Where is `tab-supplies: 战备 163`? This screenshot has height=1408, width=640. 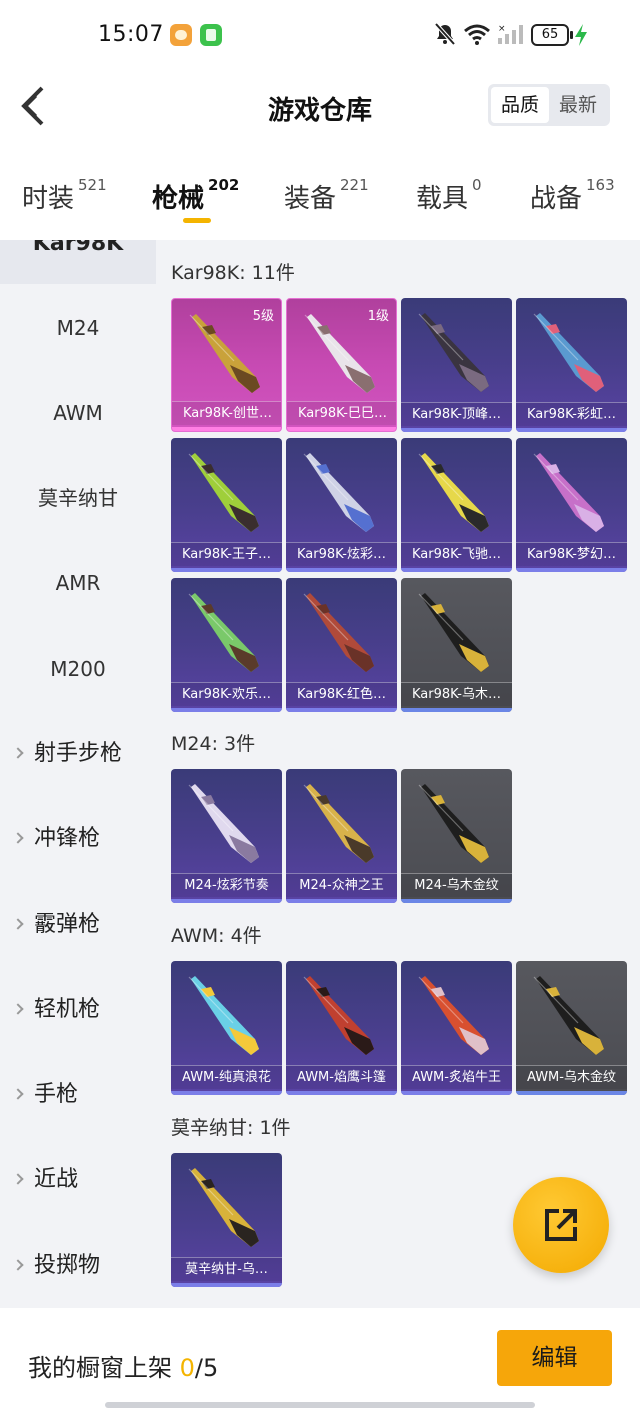 tab-supplies: 战备 163 is located at coordinates (572, 195).